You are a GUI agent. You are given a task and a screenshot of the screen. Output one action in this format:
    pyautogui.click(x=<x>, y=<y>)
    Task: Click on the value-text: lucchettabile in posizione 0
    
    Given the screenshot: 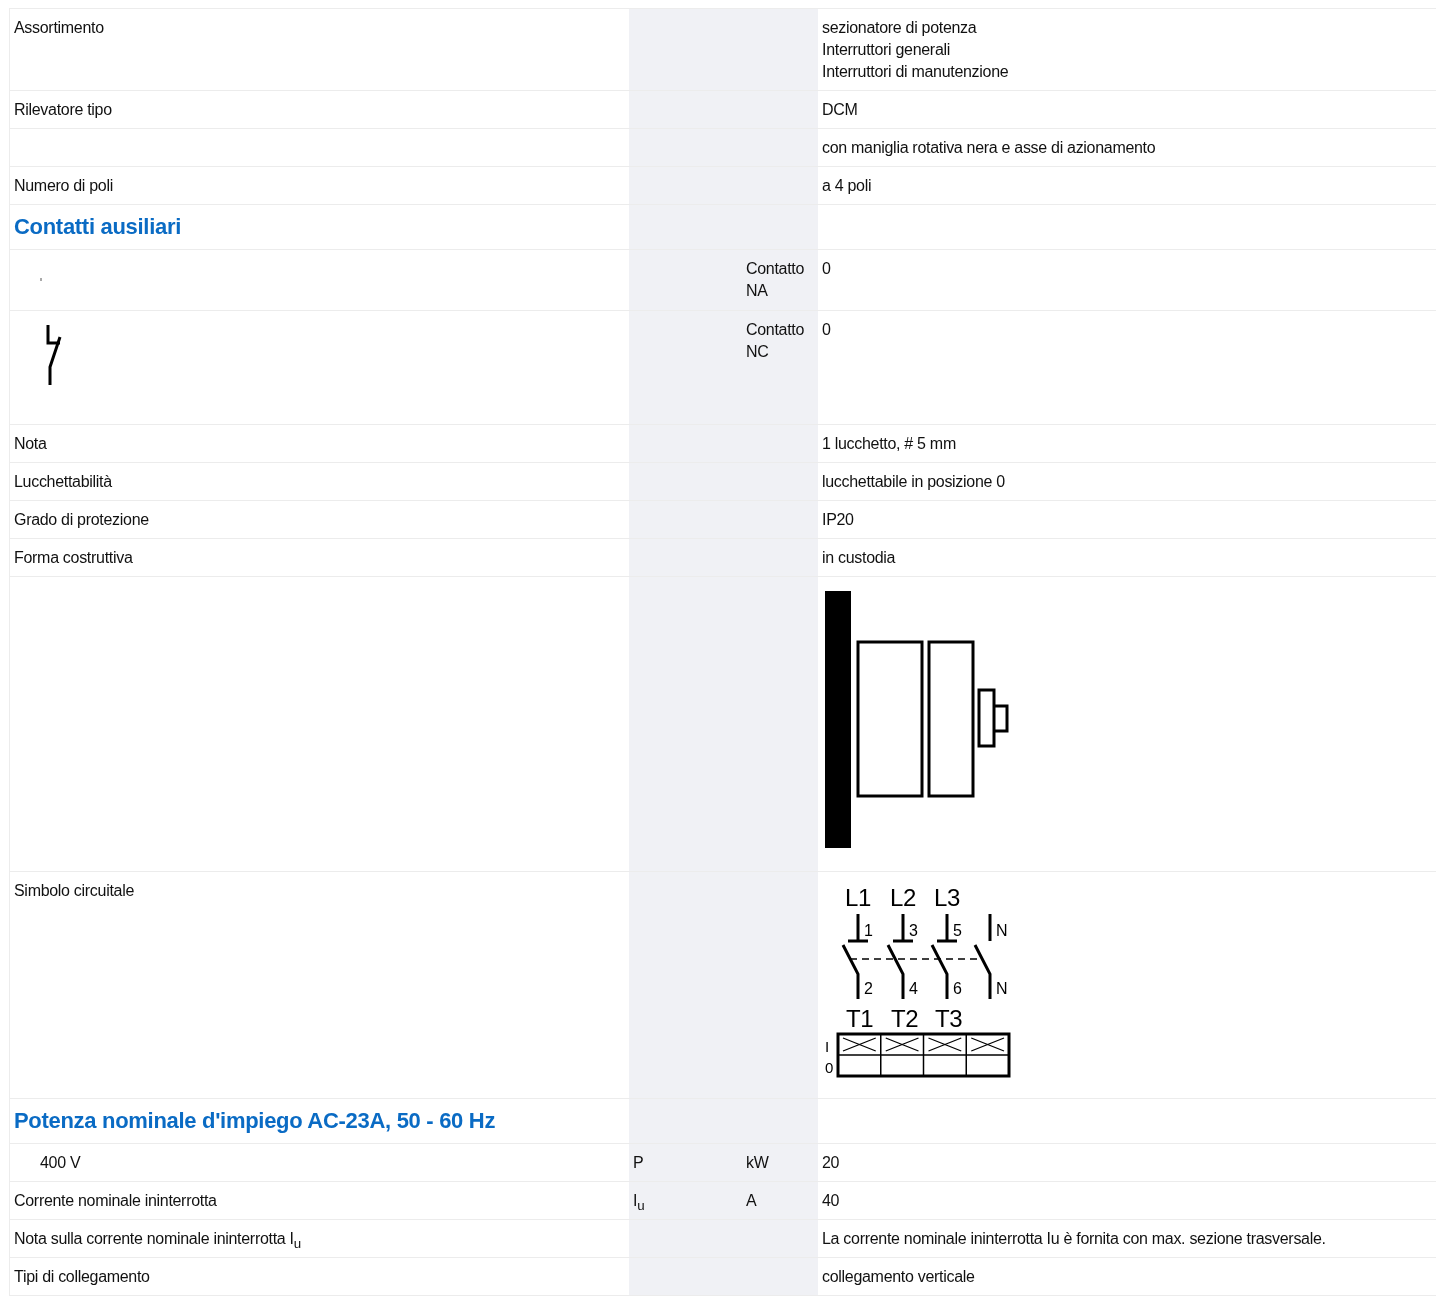 What is the action you would take?
    pyautogui.click(x=914, y=482)
    